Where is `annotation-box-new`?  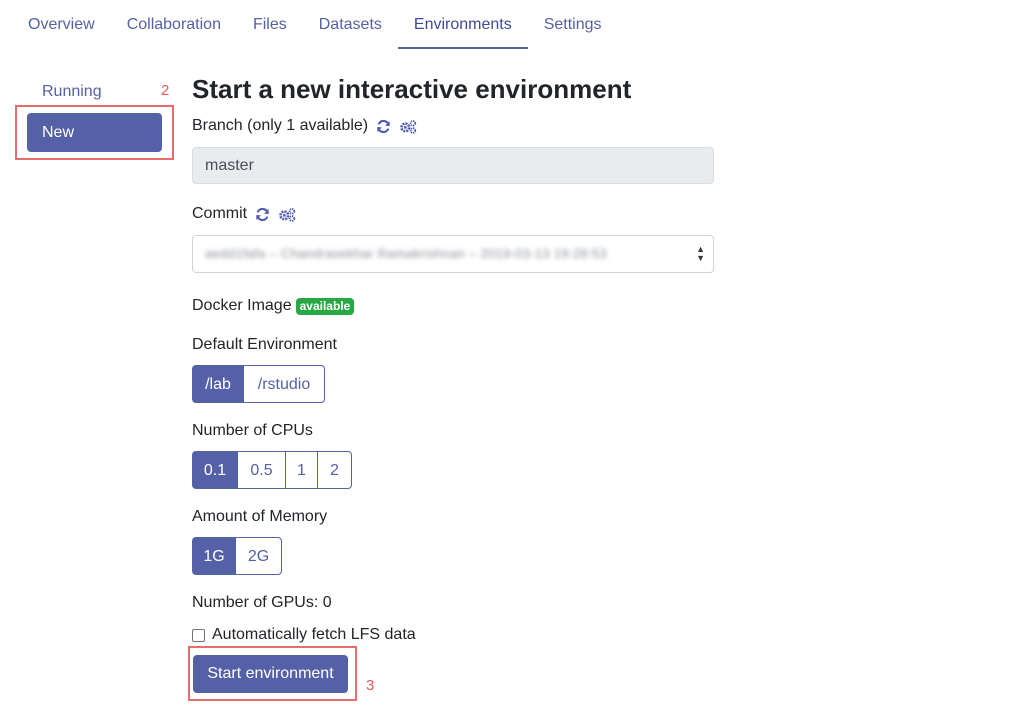
annotation-box-new is located at coordinates (94, 132).